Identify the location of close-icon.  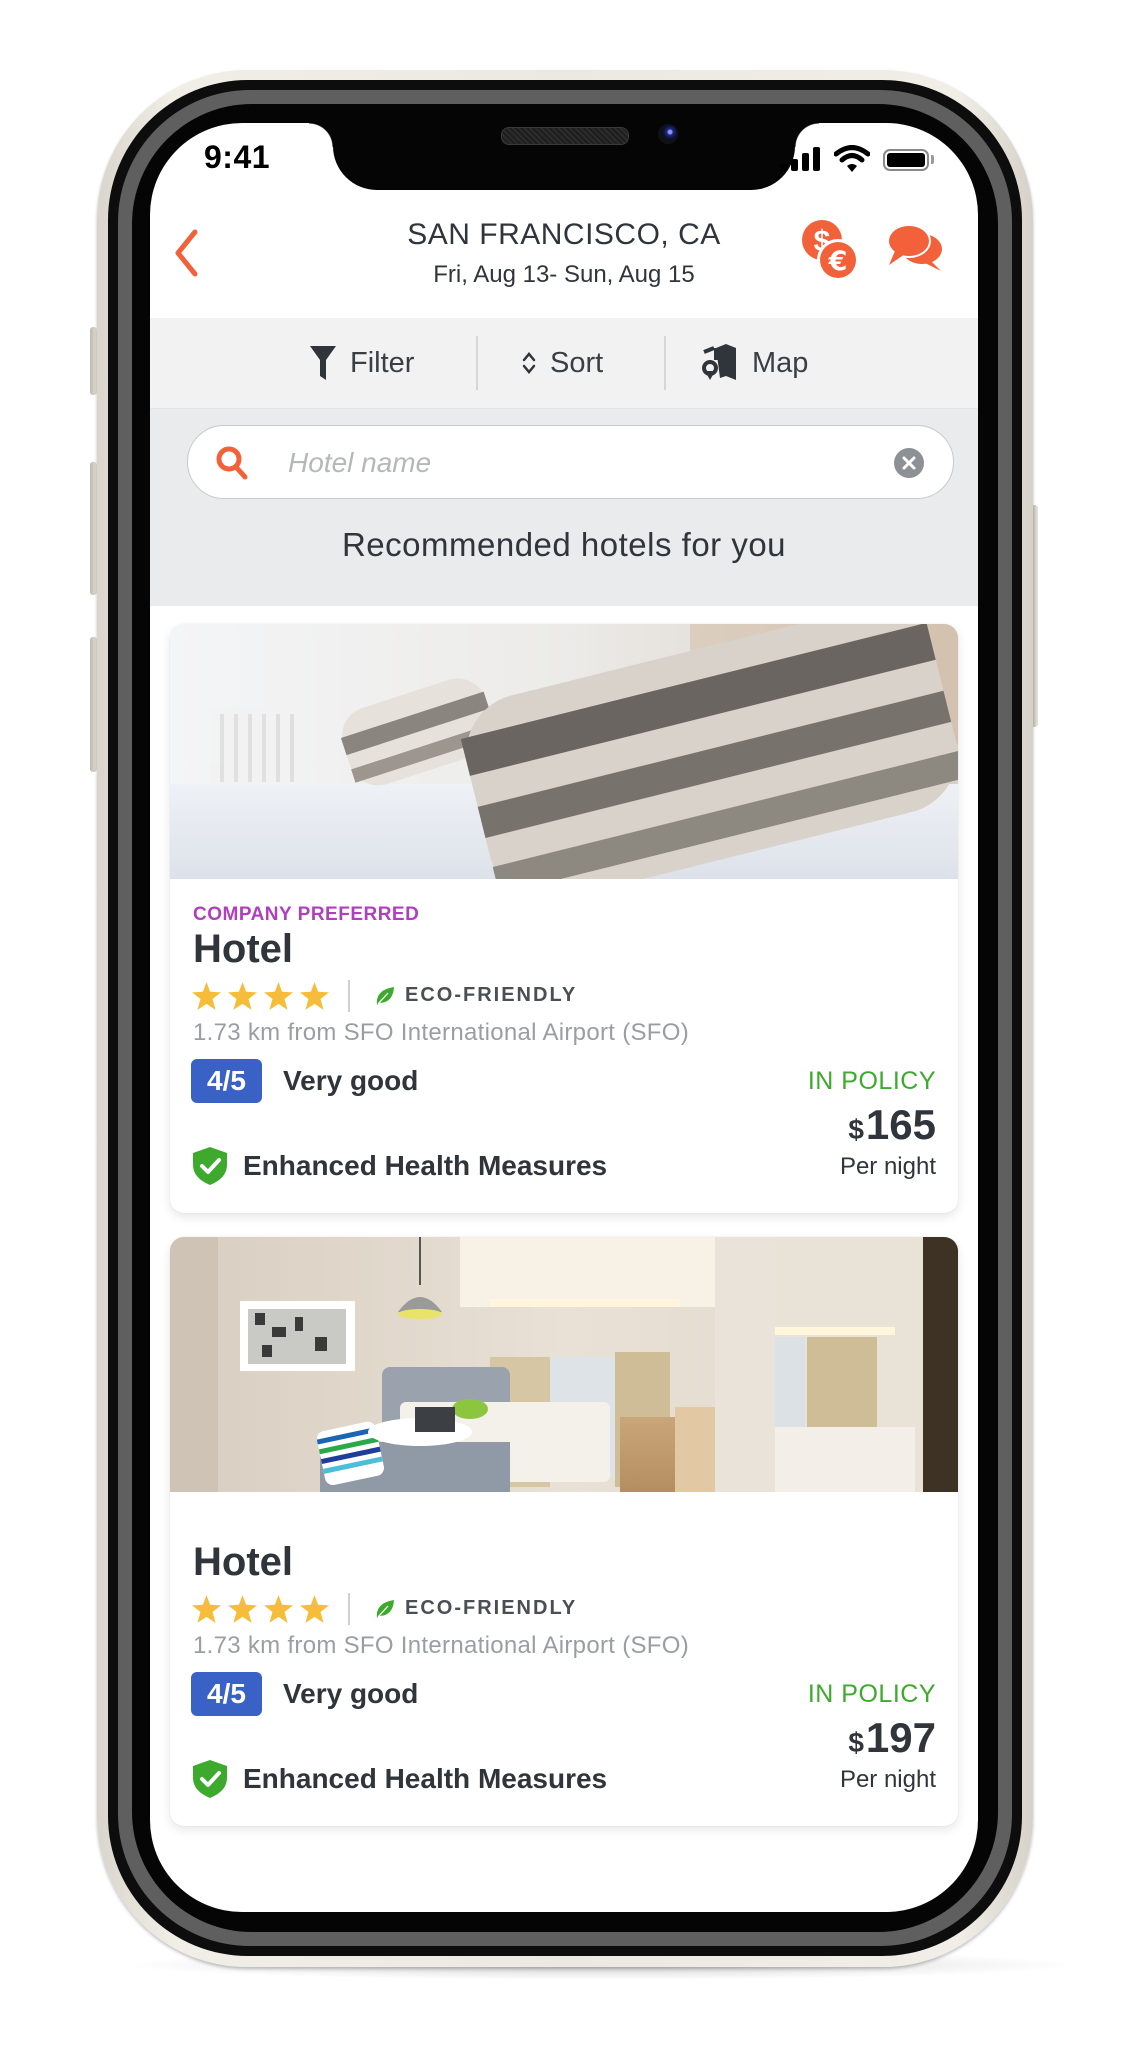
(909, 463).